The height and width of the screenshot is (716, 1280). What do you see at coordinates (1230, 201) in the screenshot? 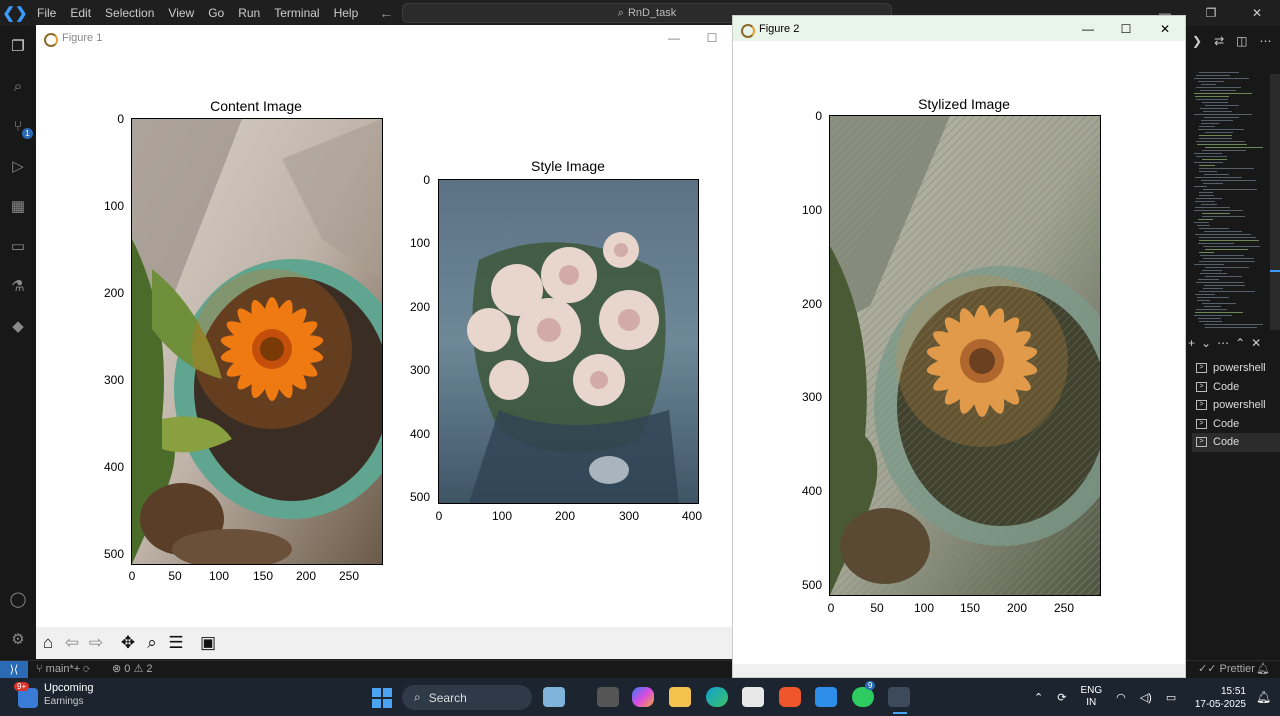
I see `minimap` at bounding box center [1230, 201].